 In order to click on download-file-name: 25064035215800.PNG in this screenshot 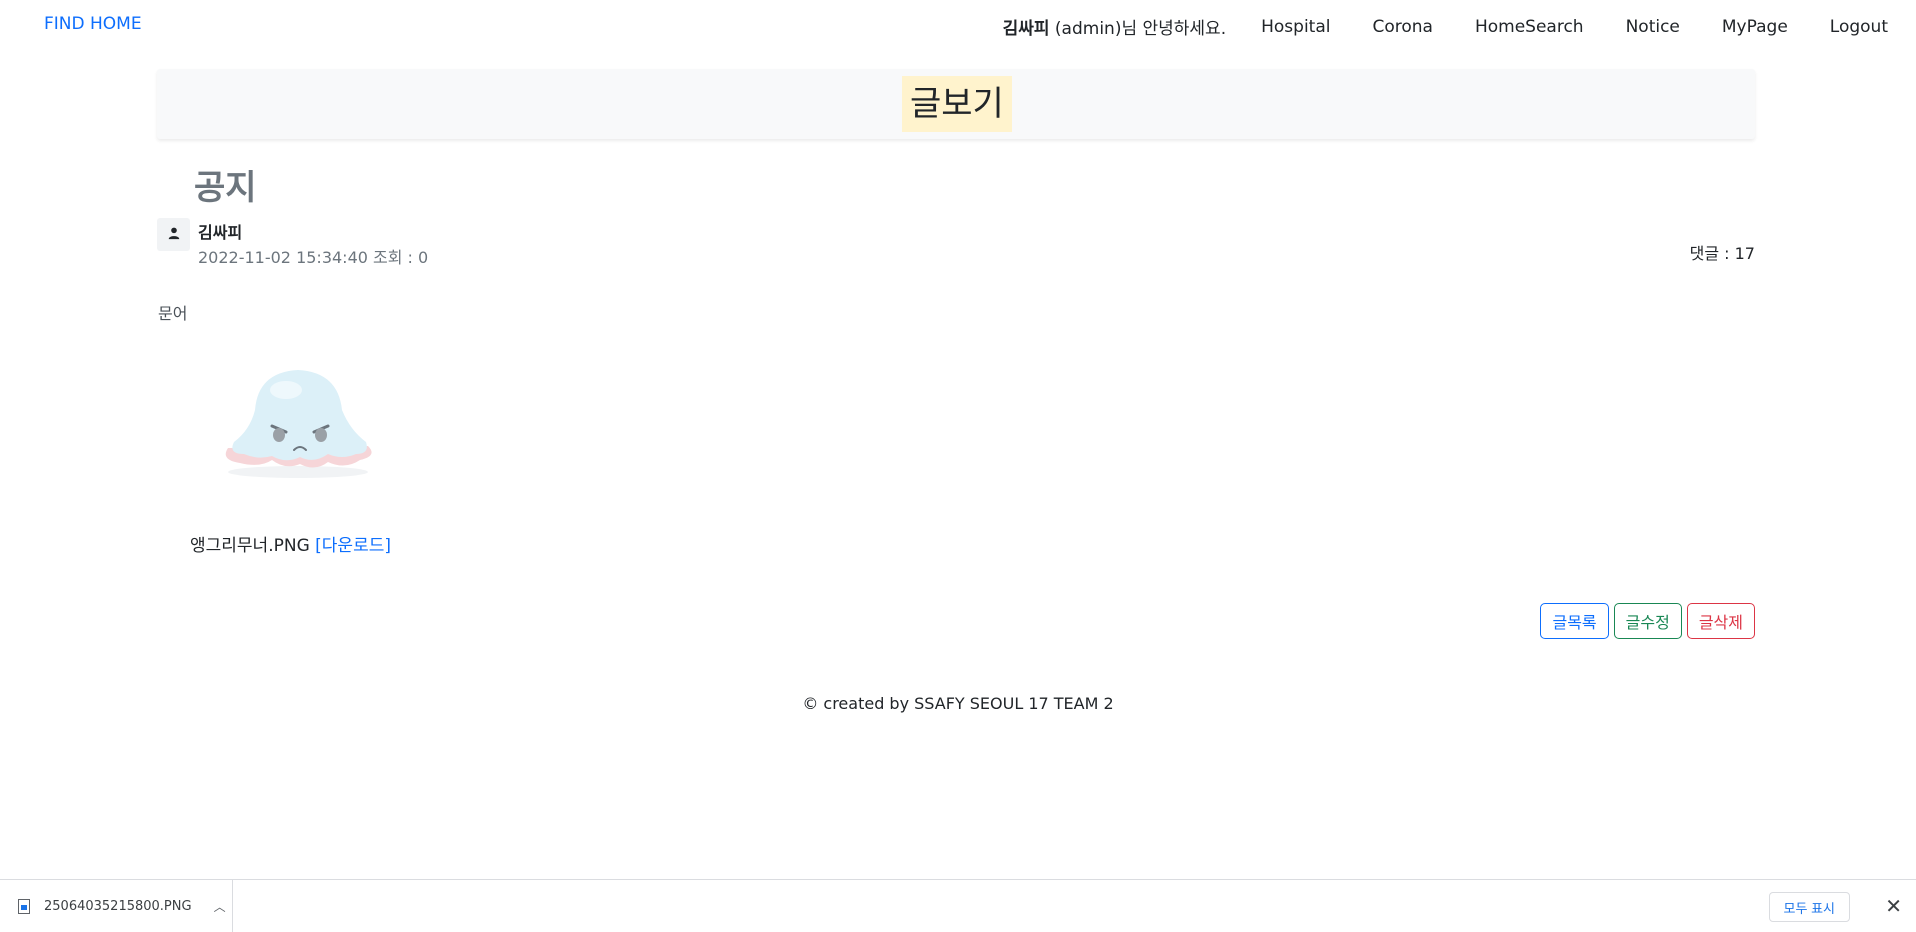, I will do `click(118, 906)`.